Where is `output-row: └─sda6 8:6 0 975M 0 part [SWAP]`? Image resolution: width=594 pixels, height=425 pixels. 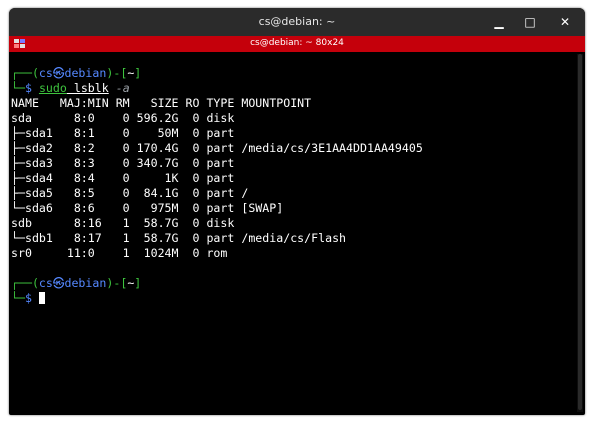
output-row: └─sda6 8:6 0 975M 0 part [SWAP] is located at coordinates (147, 208).